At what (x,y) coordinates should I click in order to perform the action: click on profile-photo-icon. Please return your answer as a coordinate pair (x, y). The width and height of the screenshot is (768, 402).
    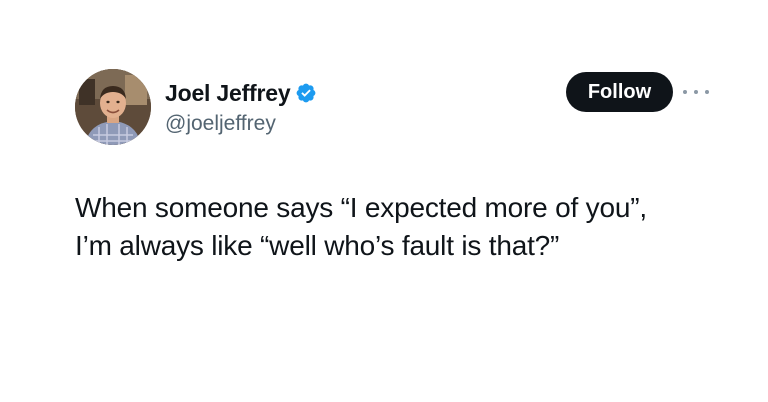
    Looking at the image, I should click on (113, 107).